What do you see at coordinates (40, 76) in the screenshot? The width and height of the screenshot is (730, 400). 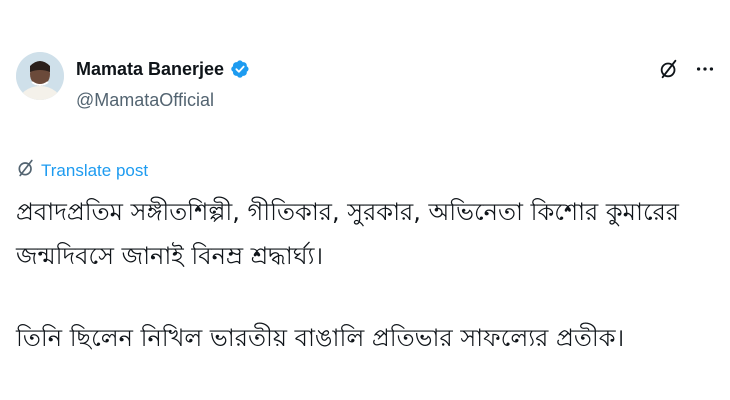 I see `avatar` at bounding box center [40, 76].